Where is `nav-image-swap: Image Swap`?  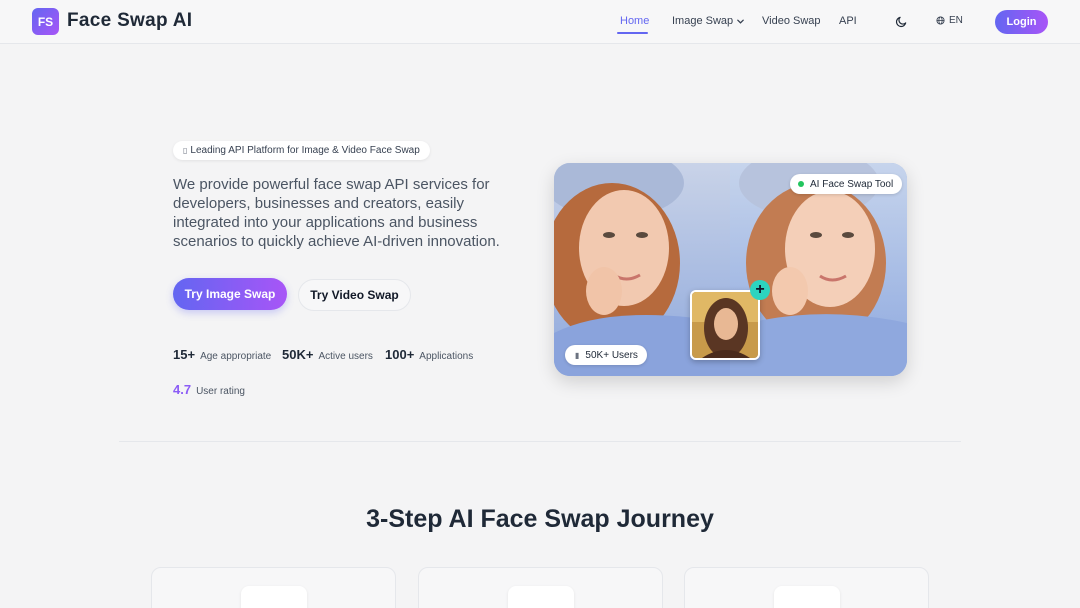 nav-image-swap: Image Swap is located at coordinates (708, 21).